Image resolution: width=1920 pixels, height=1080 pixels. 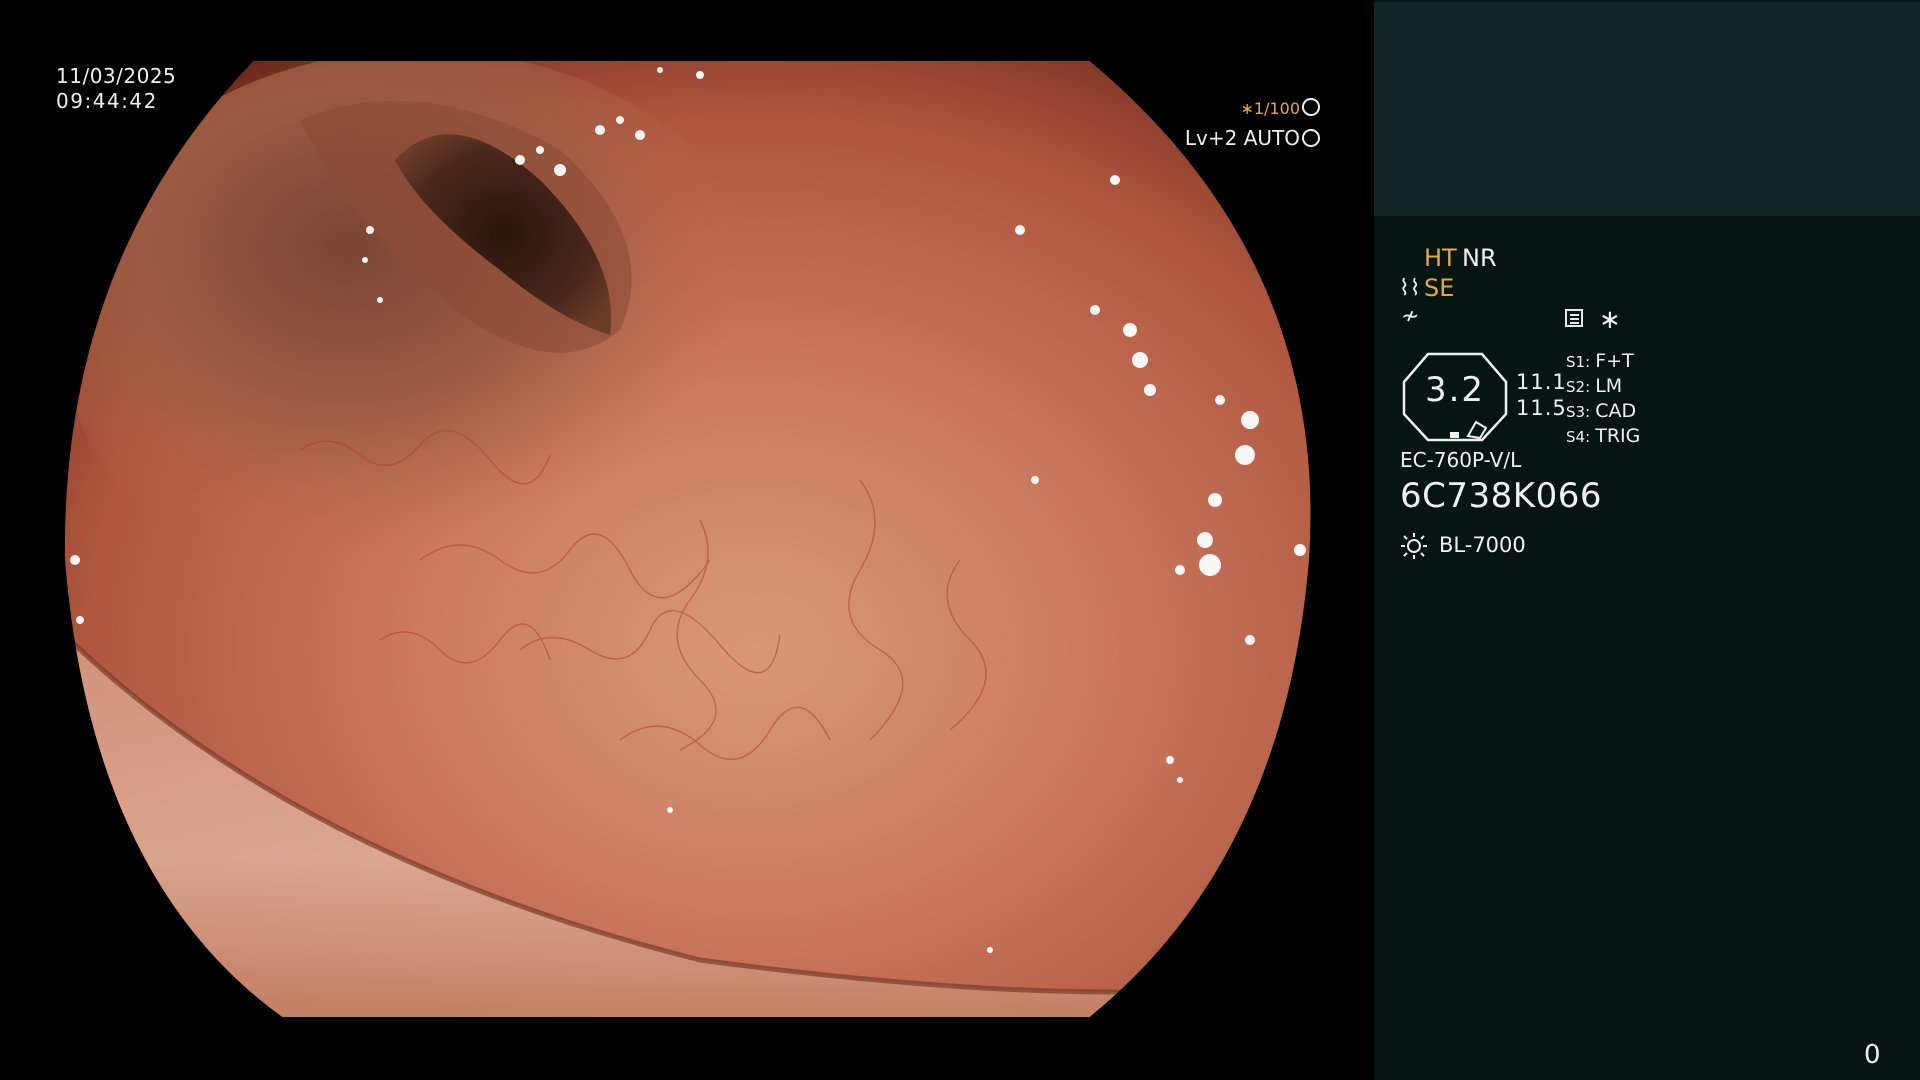 I want to click on scope-switch-3: S3: CAD, so click(x=1601, y=411).